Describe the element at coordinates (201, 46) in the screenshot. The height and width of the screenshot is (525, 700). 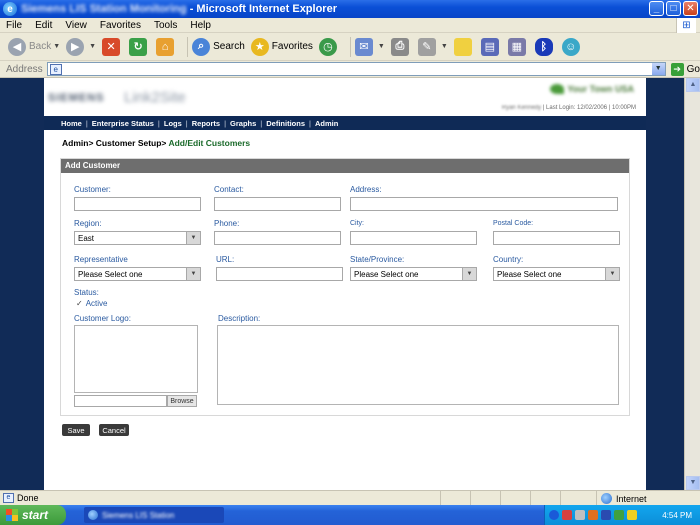
I see `search-icon: ⌕` at that location.